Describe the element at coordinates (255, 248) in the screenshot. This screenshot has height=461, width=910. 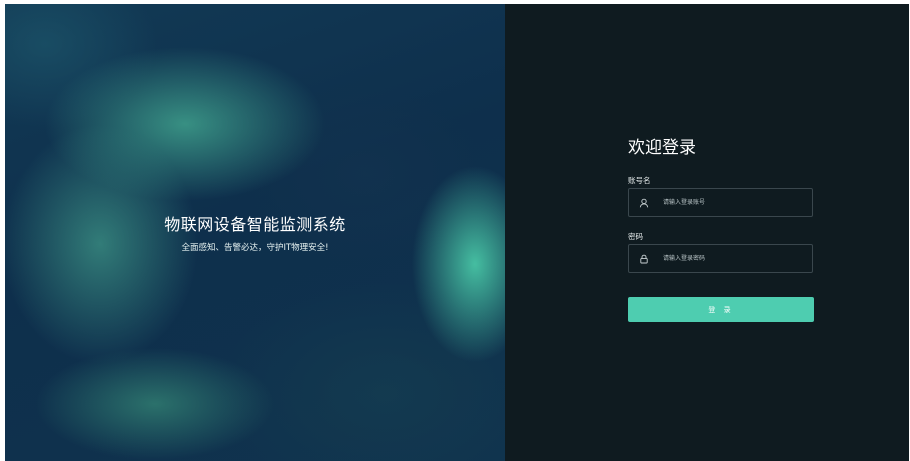
I see `system-slogan: 全面感知、告警必达，守护IT物理安全!` at that location.